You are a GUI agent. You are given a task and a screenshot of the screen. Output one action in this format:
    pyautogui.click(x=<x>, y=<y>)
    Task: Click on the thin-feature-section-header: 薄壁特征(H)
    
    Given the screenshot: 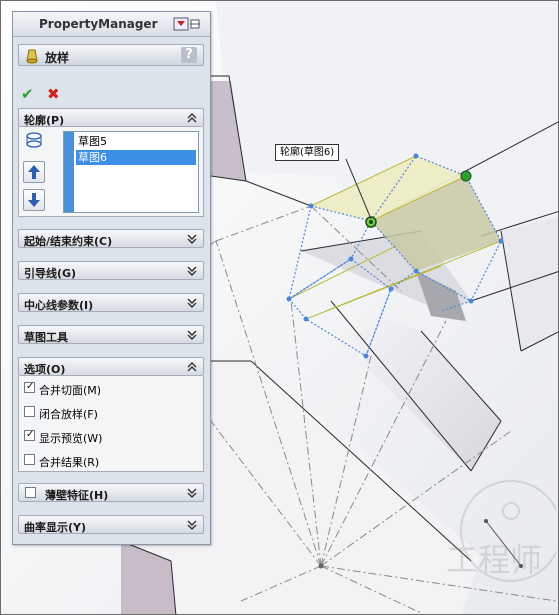 What is the action you would take?
    pyautogui.click(x=111, y=492)
    